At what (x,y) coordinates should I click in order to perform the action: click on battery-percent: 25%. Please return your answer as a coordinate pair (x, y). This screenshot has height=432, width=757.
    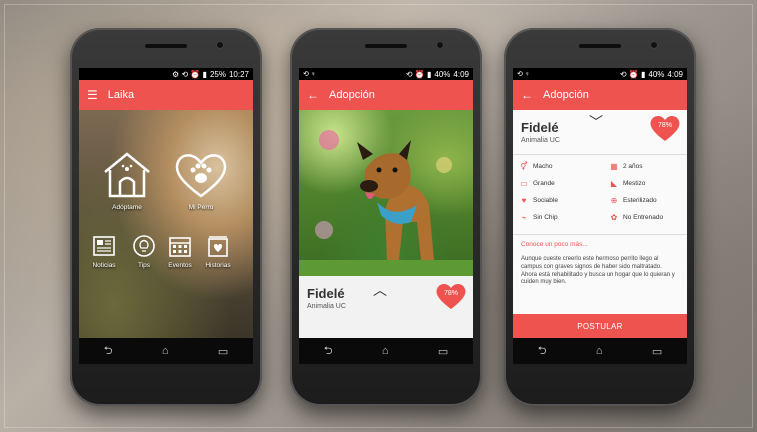
    Looking at the image, I should click on (217, 74).